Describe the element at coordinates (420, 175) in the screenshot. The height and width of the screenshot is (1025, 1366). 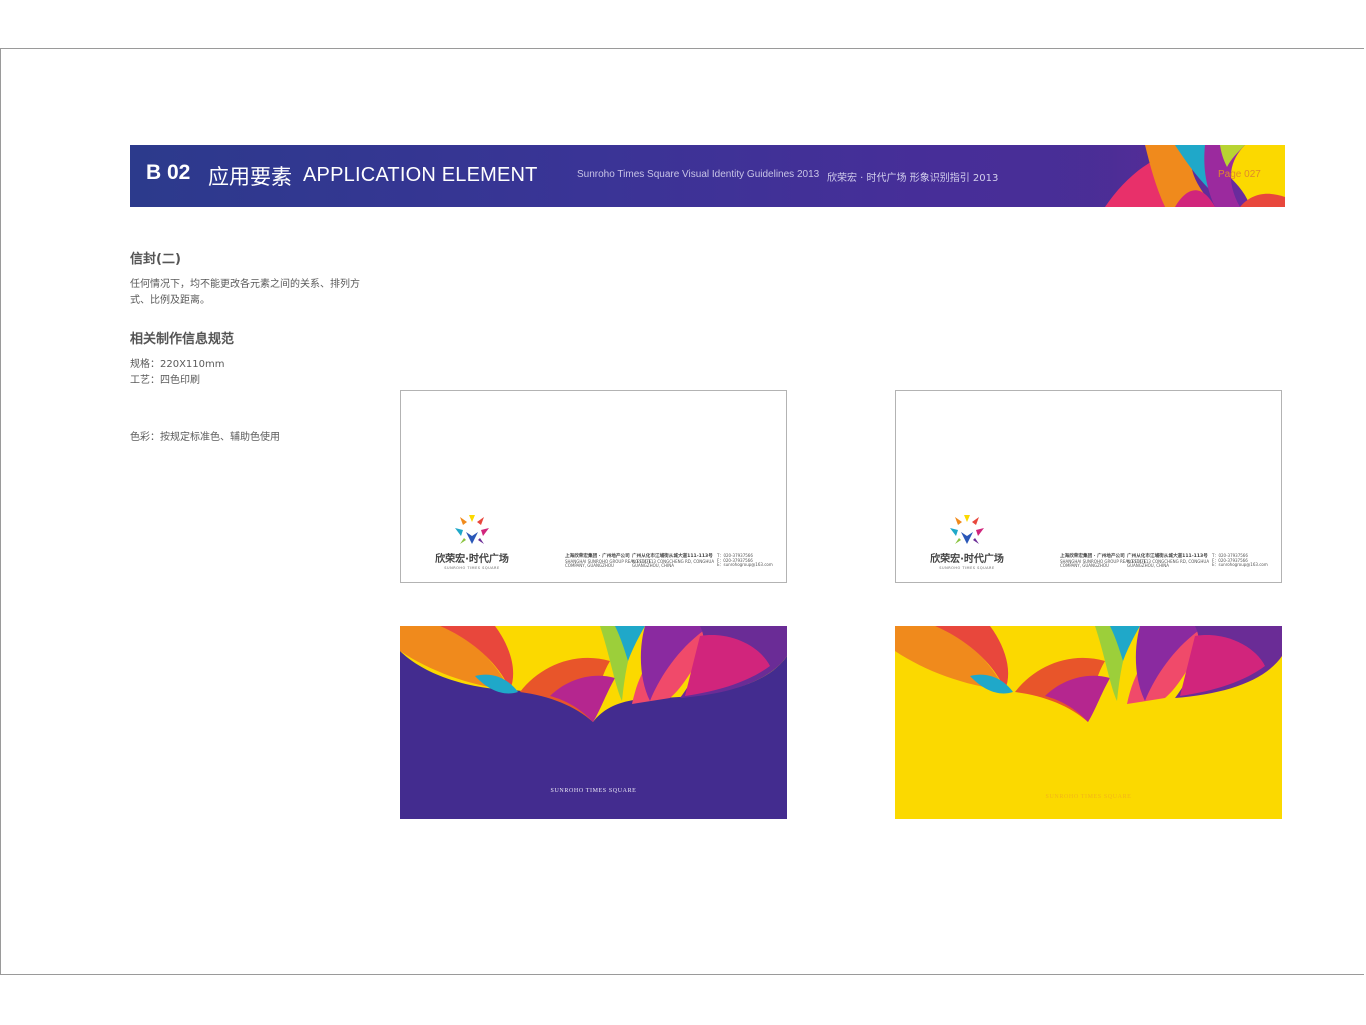
I see `section-title-en: APPLICATION ELEMENT` at that location.